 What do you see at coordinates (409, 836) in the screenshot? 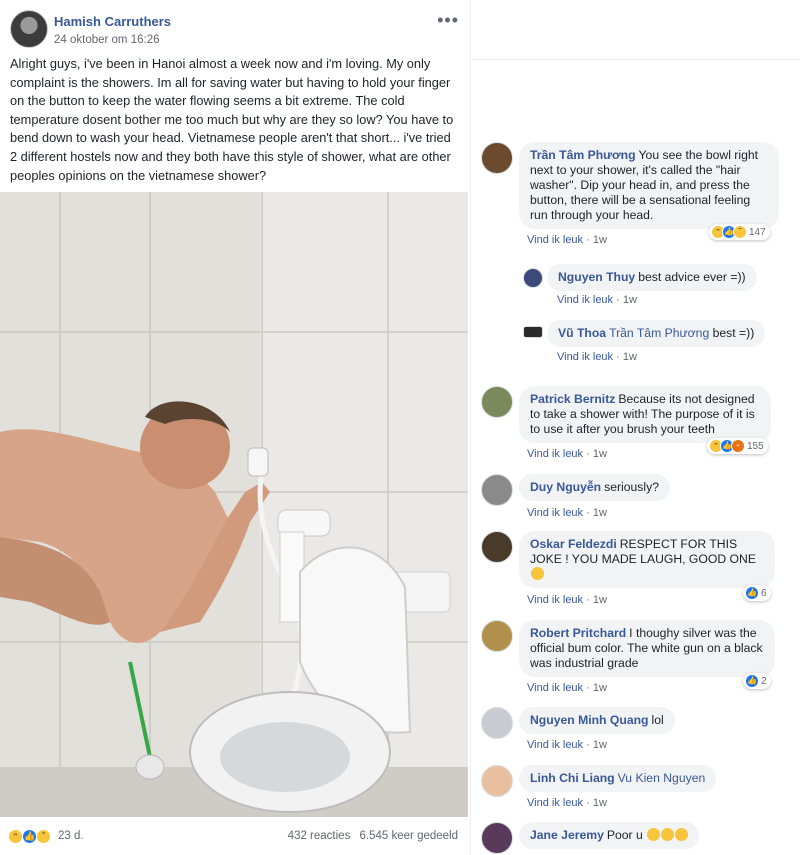
I see `share-count-link: 6.545 keer gedeeld` at bounding box center [409, 836].